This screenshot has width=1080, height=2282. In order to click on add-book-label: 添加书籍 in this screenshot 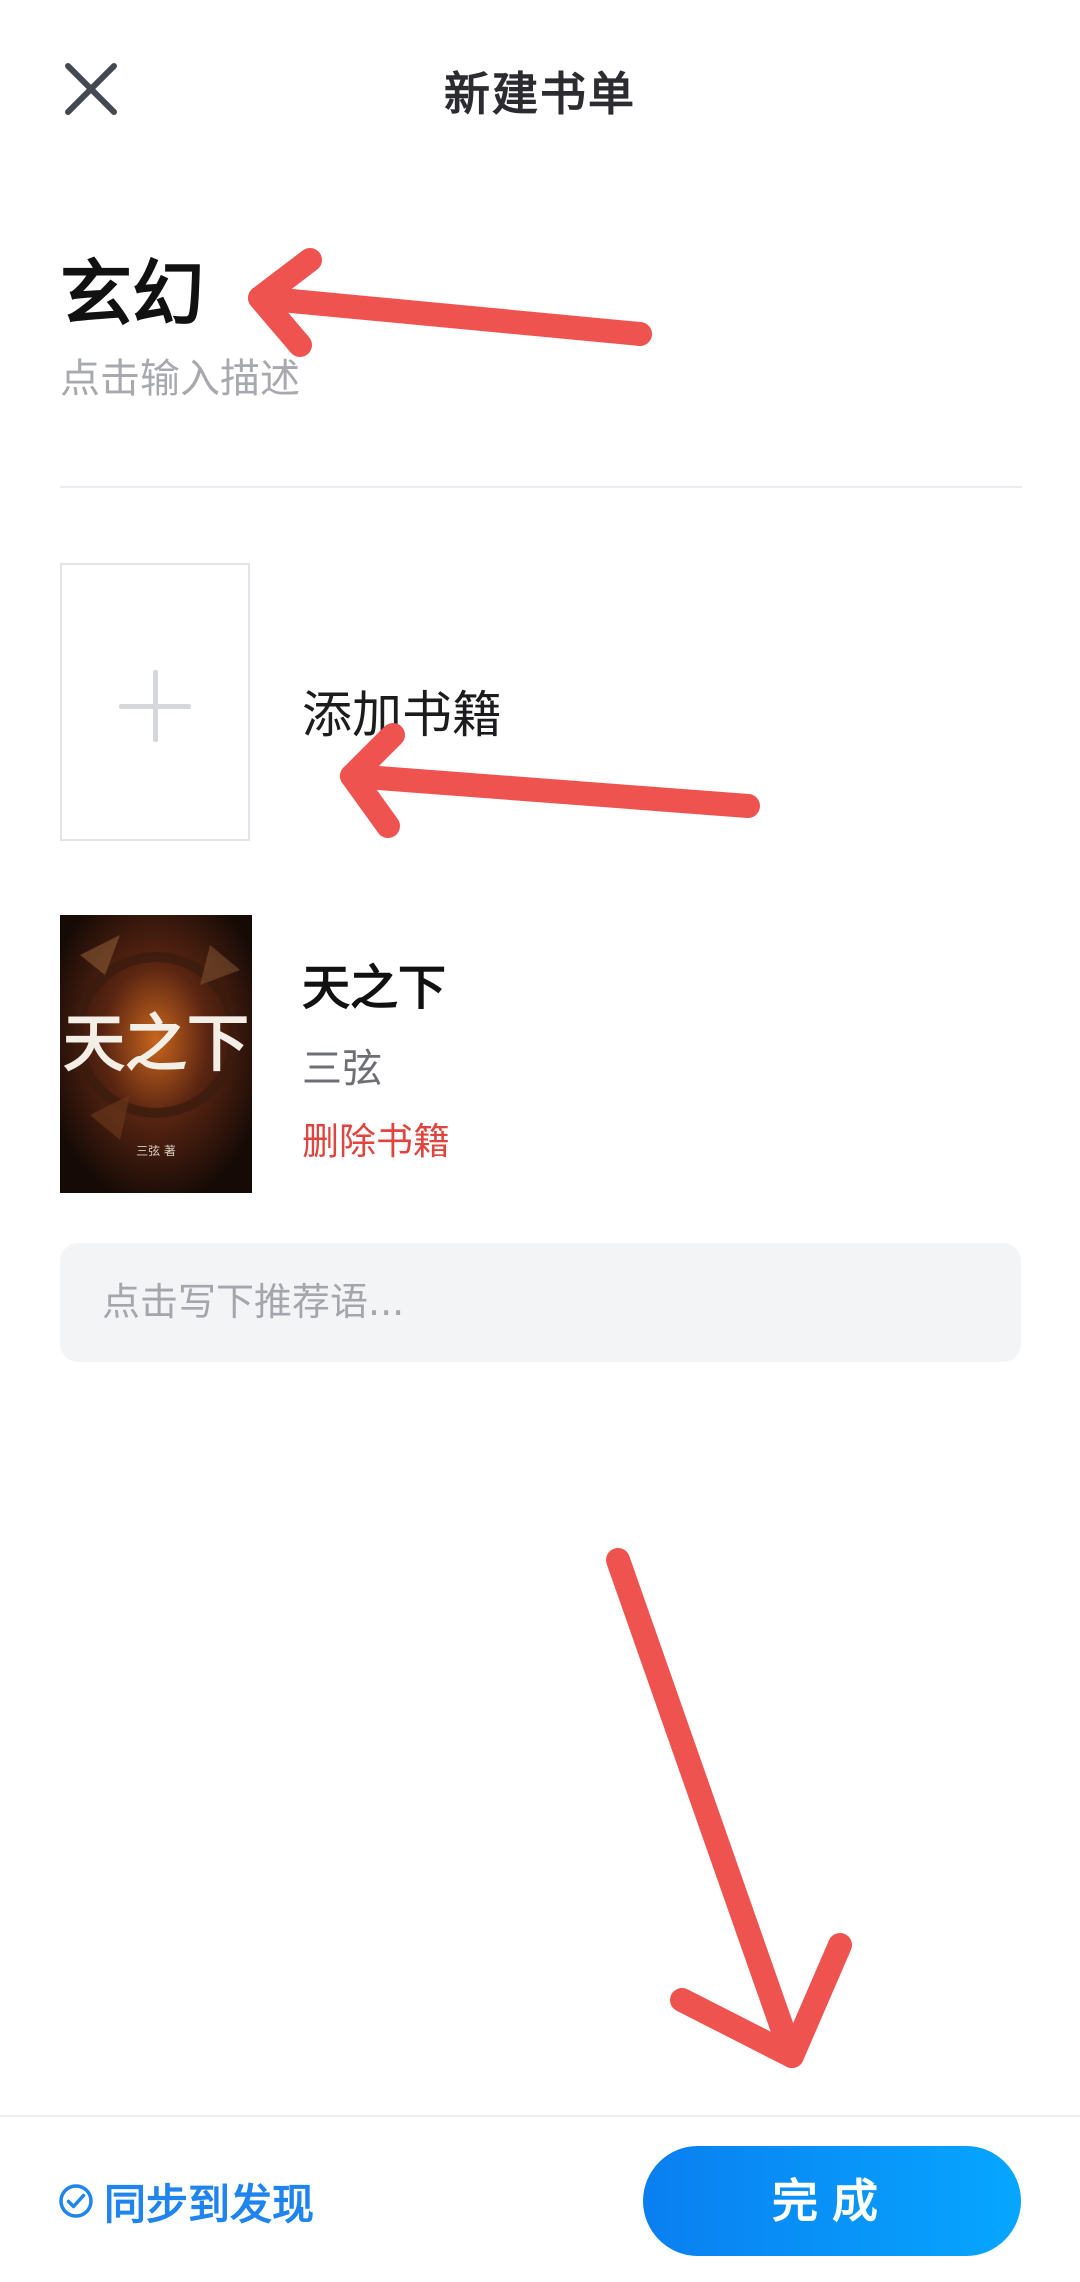, I will do `click(402, 711)`.